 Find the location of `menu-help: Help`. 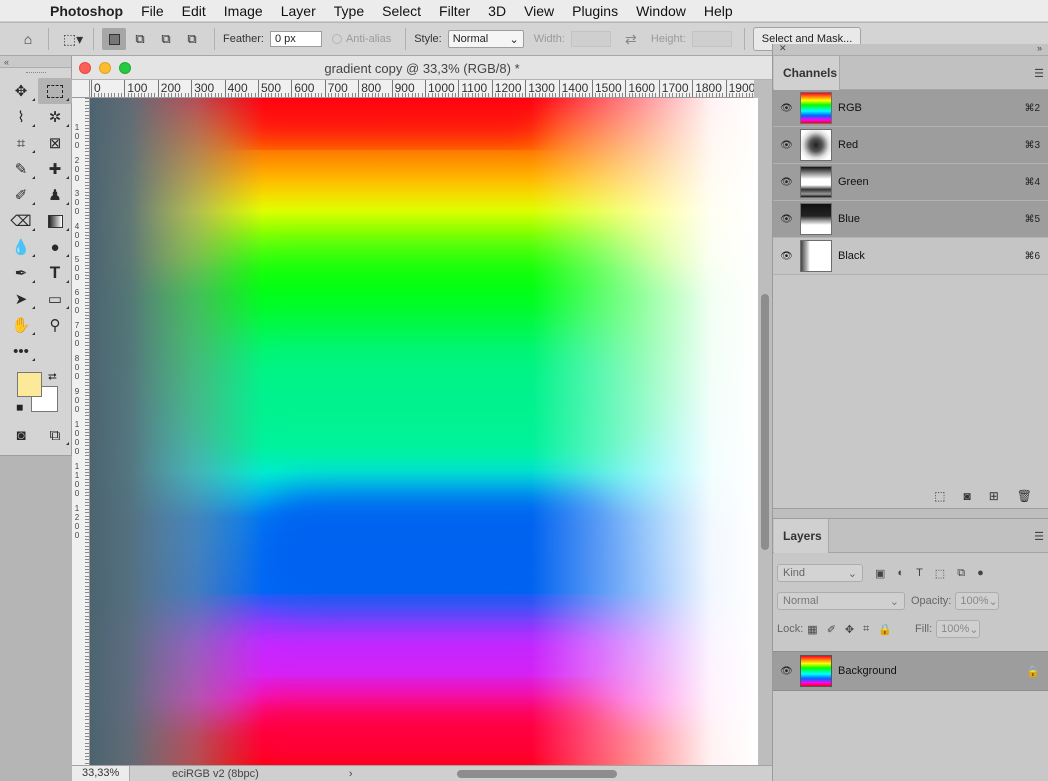

menu-help: Help is located at coordinates (718, 11).